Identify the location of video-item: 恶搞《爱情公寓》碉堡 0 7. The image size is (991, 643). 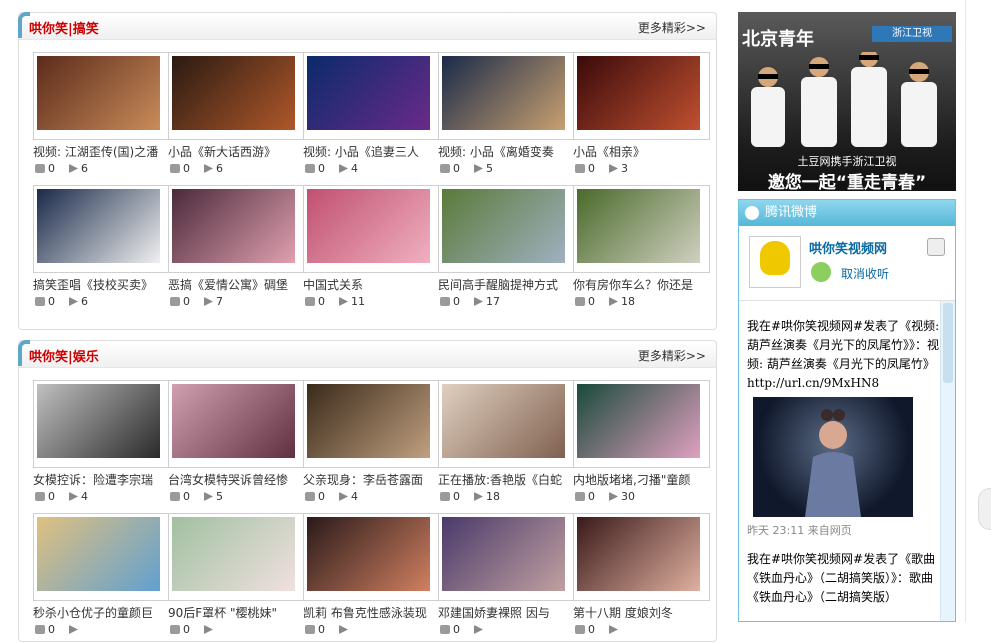
(236, 250).